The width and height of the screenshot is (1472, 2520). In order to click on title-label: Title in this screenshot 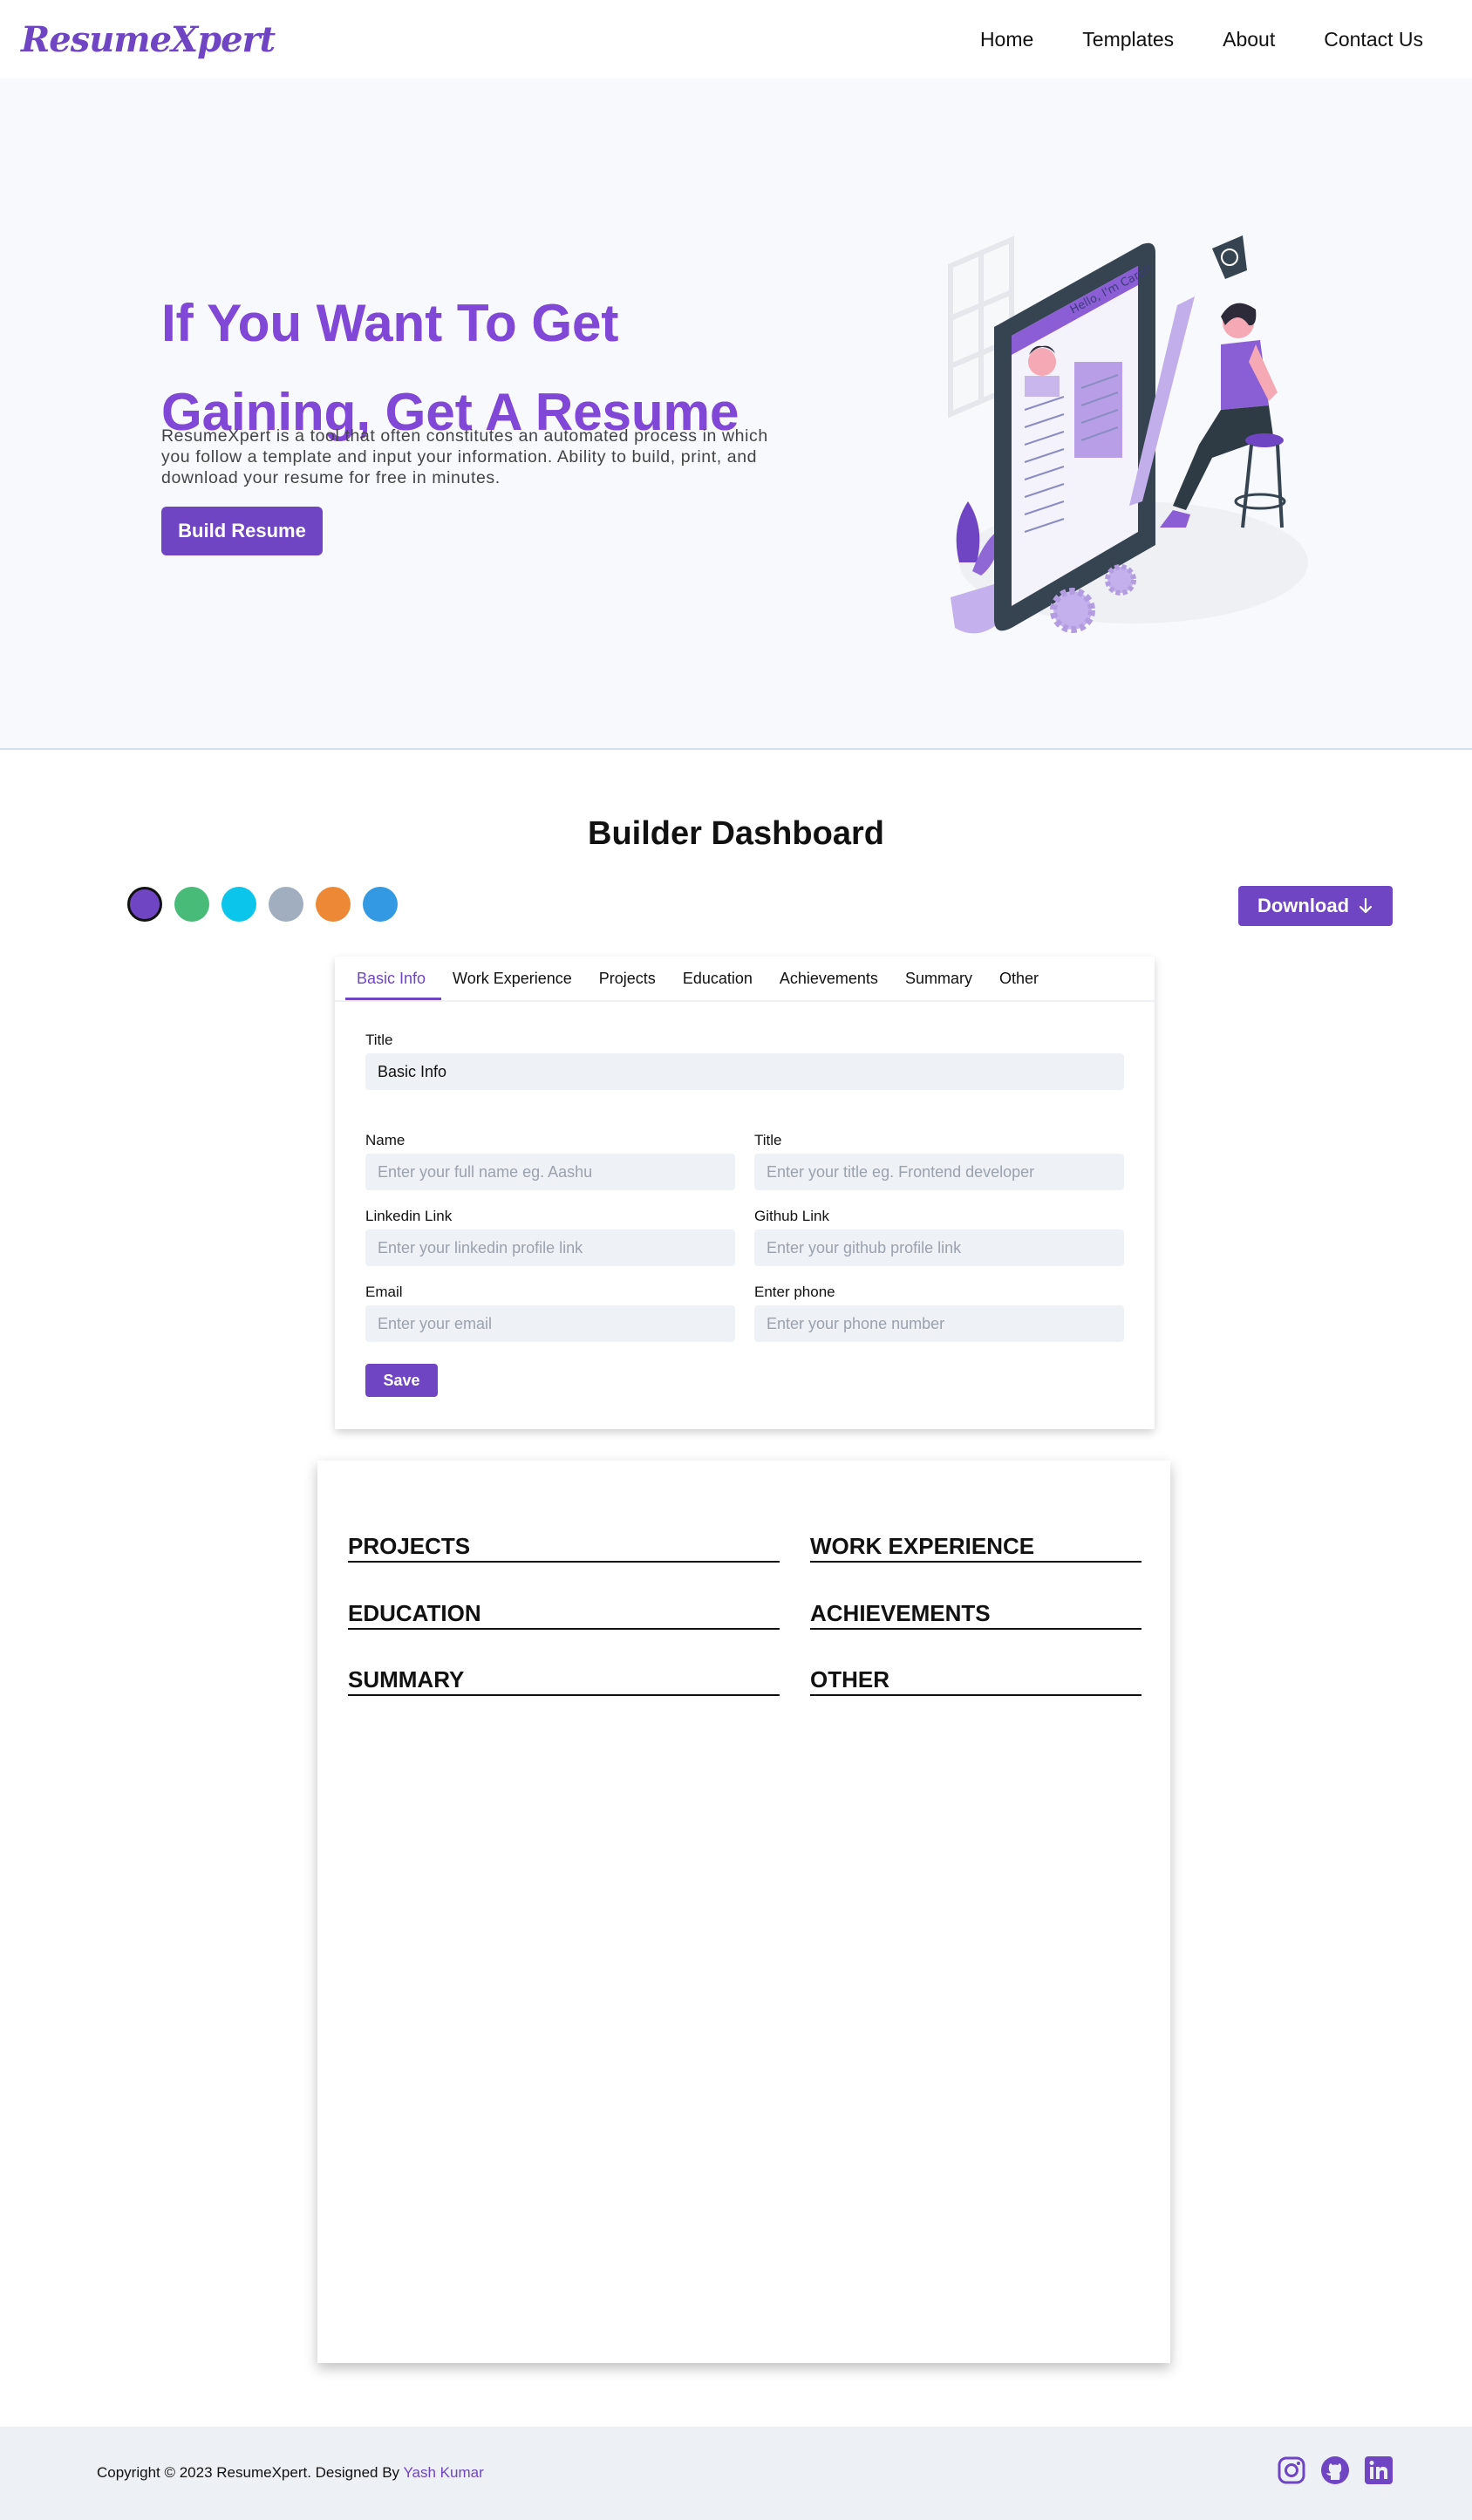, I will do `click(768, 1140)`.